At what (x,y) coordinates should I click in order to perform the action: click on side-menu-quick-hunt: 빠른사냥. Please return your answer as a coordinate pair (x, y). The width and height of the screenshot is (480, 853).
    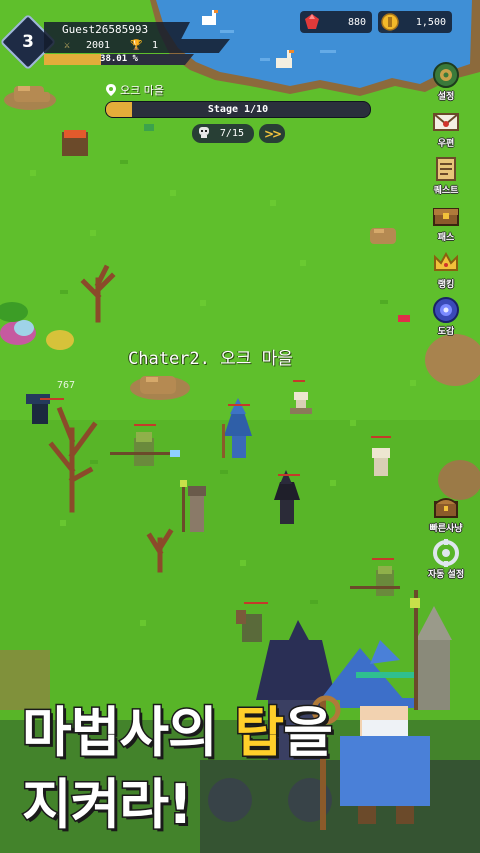
    Looking at the image, I should click on (446, 515).